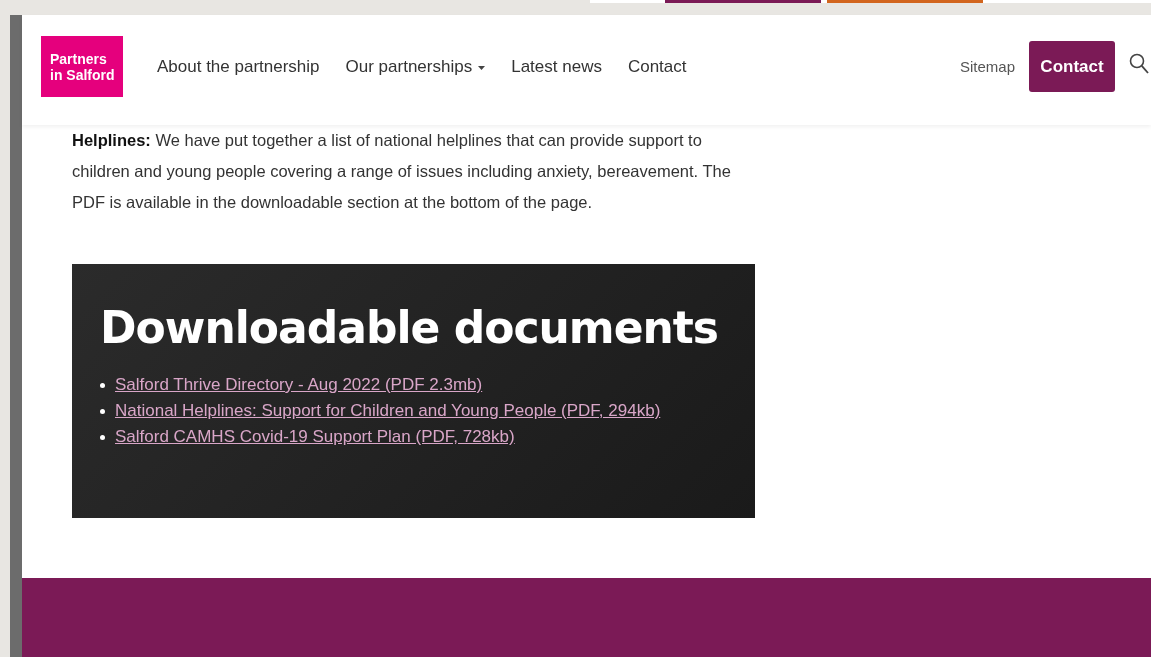 The height and width of the screenshot is (657, 1151). What do you see at coordinates (238, 66) in the screenshot?
I see `nav-link: About the partnership` at bounding box center [238, 66].